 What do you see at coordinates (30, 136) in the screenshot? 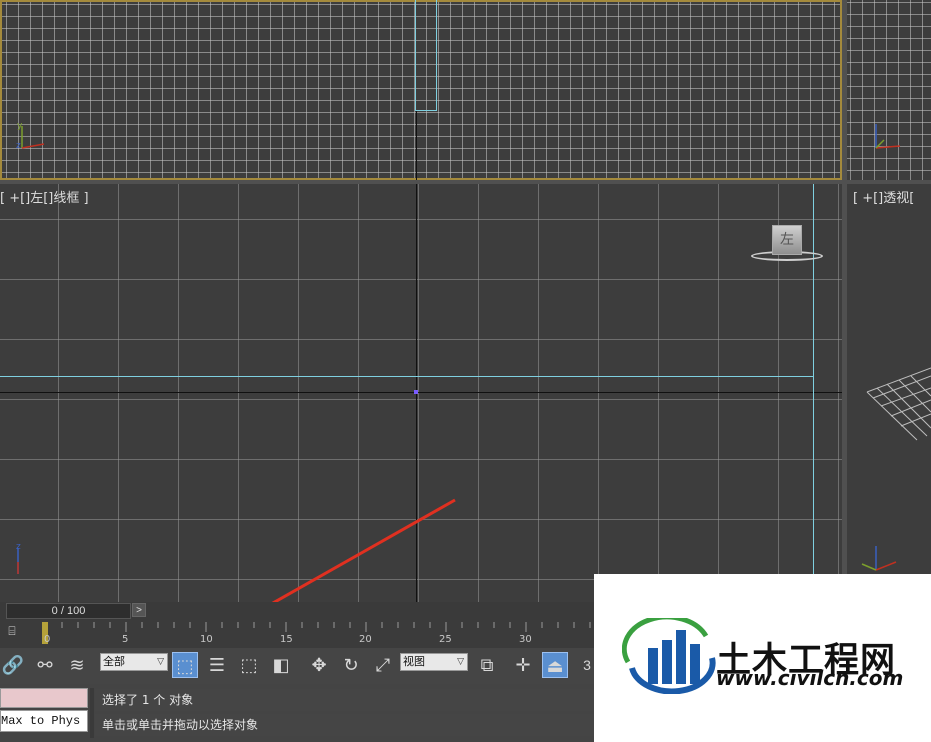
I see `axis-tripod-icon: y z` at bounding box center [30, 136].